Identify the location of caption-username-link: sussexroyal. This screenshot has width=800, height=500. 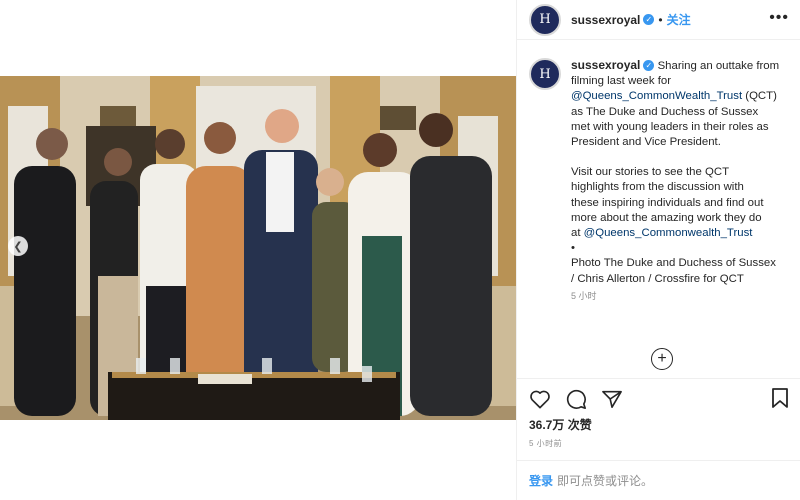
(605, 65).